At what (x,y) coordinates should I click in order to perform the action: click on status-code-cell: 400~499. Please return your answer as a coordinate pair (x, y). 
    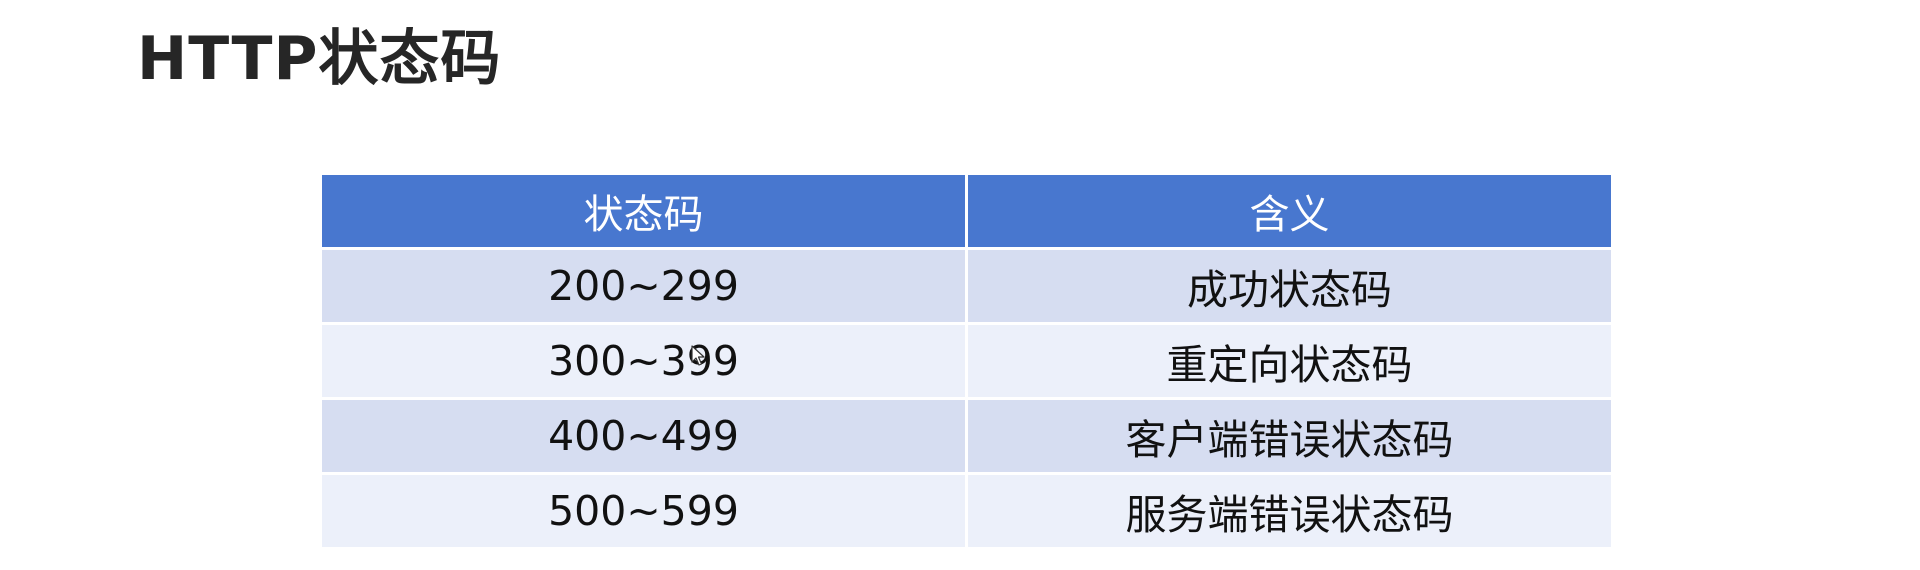
    Looking at the image, I should click on (645, 436).